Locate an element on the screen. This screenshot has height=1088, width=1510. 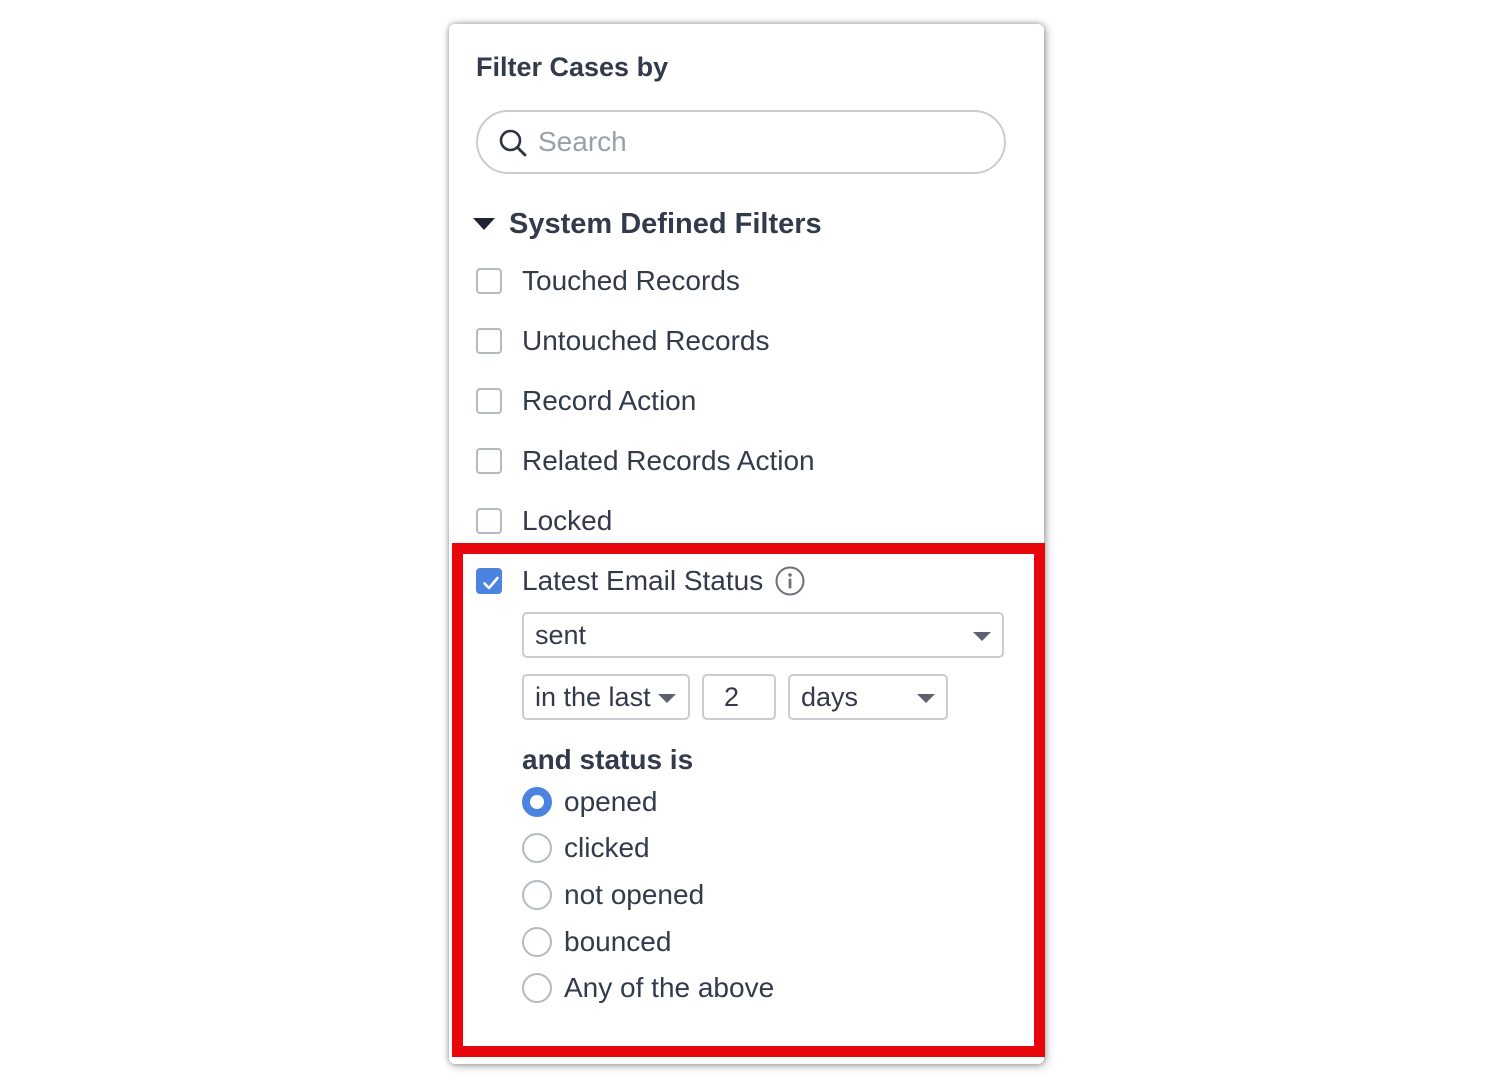
unit-select: days is located at coordinates (868, 697).